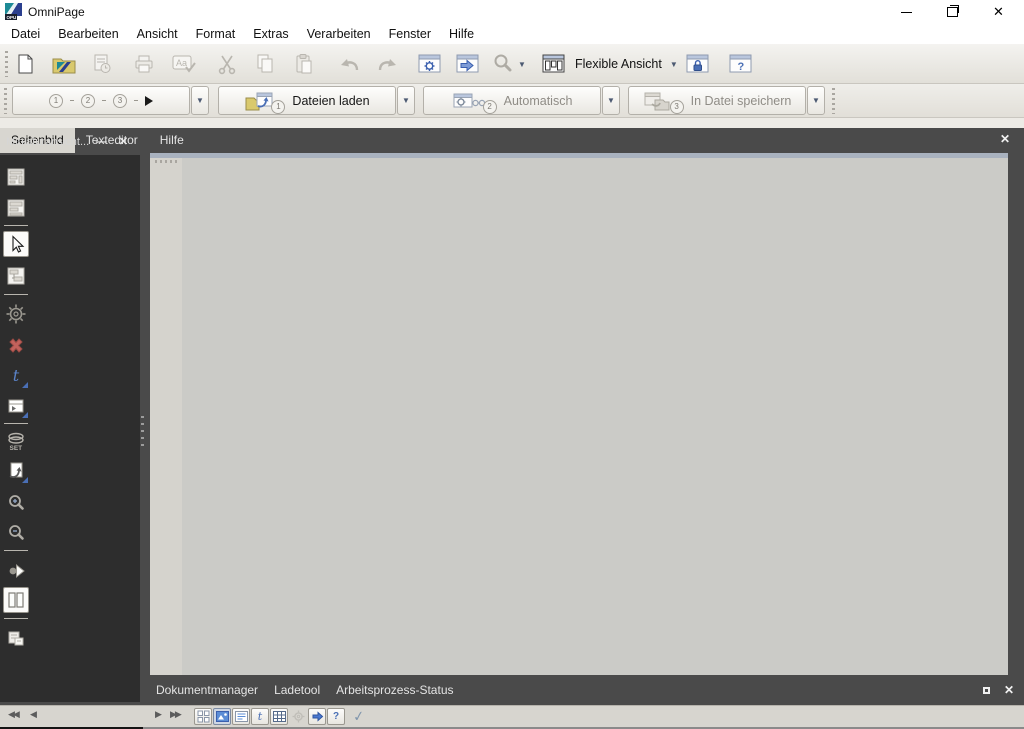 This screenshot has height=729, width=1024. Describe the element at coordinates (1005, 139) in the screenshot. I see `tab-close-icon: ✕` at that location.